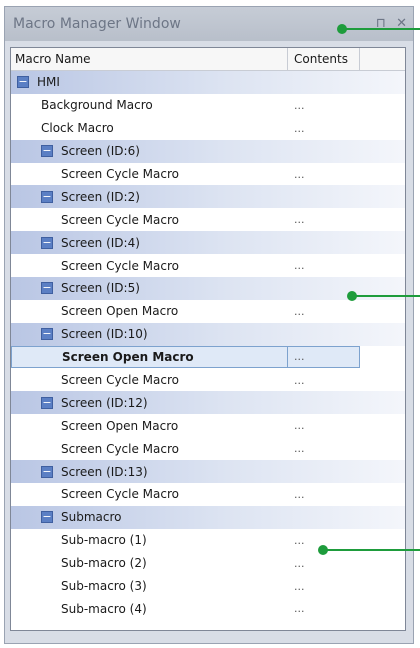  I want to click on macro-name-cell: − Screen (ID:13), so click(149, 472).